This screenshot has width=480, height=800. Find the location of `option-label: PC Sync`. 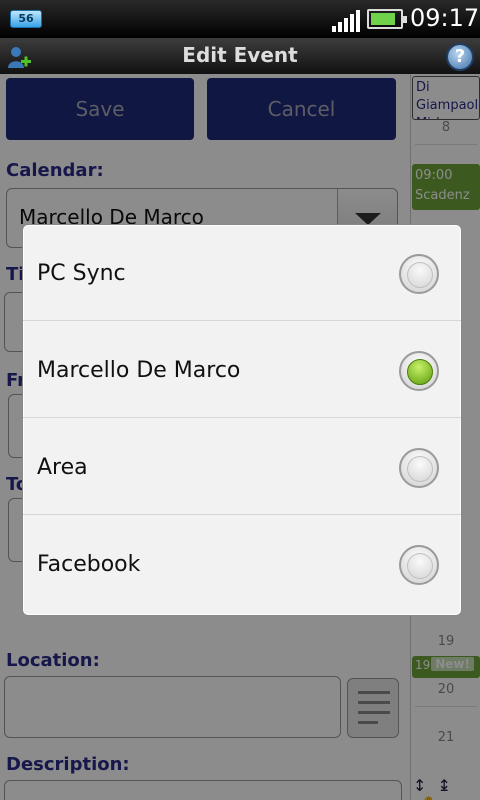

option-label: PC Sync is located at coordinates (81, 273).